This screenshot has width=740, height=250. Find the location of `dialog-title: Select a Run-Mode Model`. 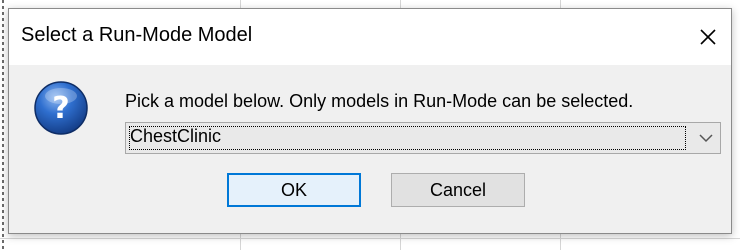

dialog-title: Select a Run-Mode Model is located at coordinates (137, 35).